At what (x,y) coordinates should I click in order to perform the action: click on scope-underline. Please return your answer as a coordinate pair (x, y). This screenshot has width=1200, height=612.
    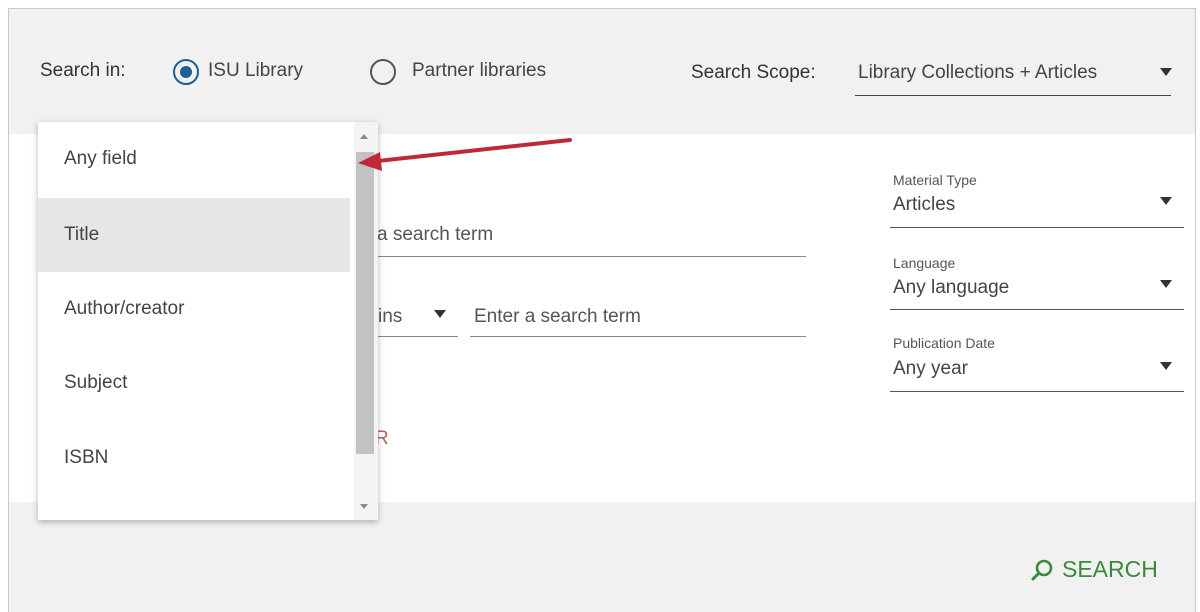
    Looking at the image, I should click on (1013, 95).